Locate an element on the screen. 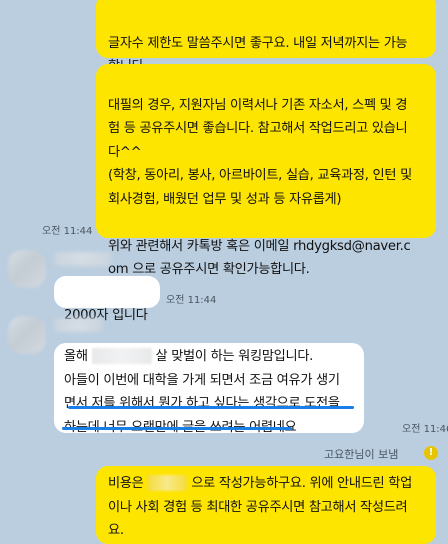 The height and width of the screenshot is (544, 448). redacted-age is located at coordinates (121, 356).